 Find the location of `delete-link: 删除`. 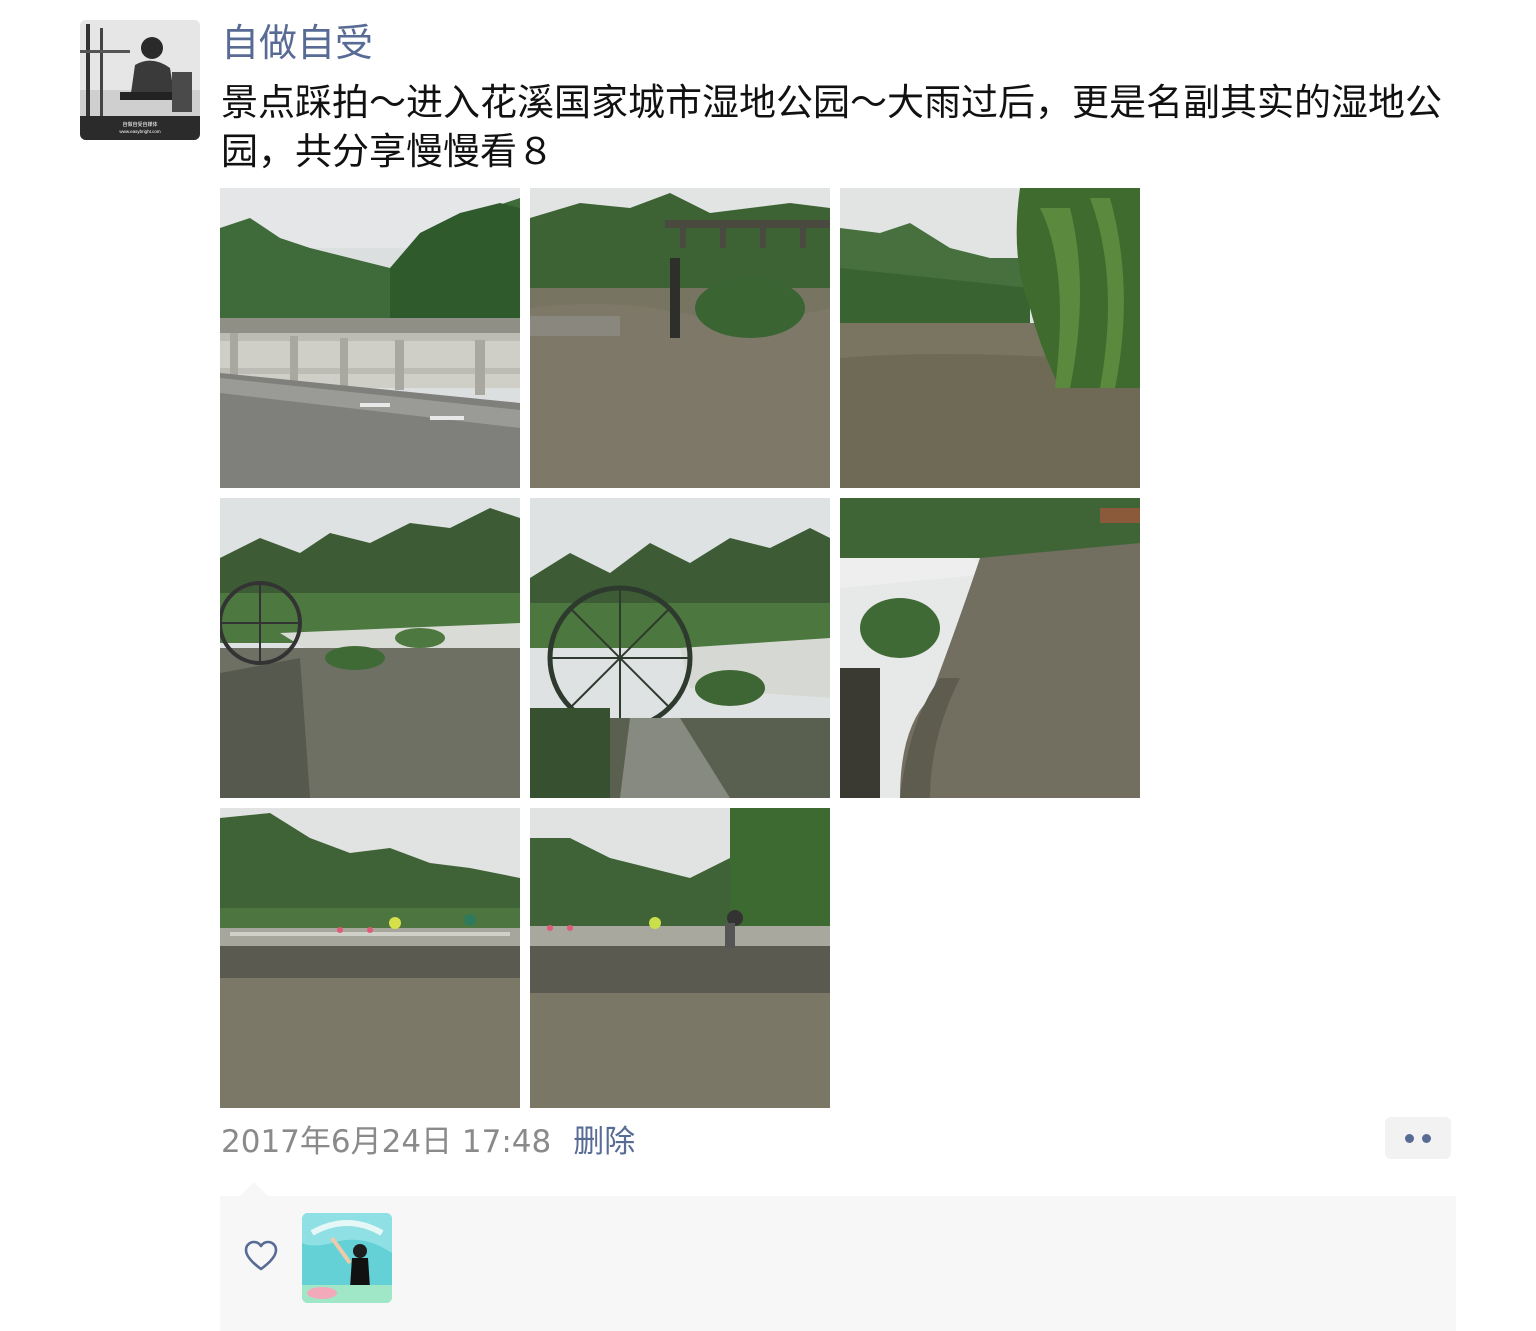

delete-link: 删除 is located at coordinates (604, 1138).